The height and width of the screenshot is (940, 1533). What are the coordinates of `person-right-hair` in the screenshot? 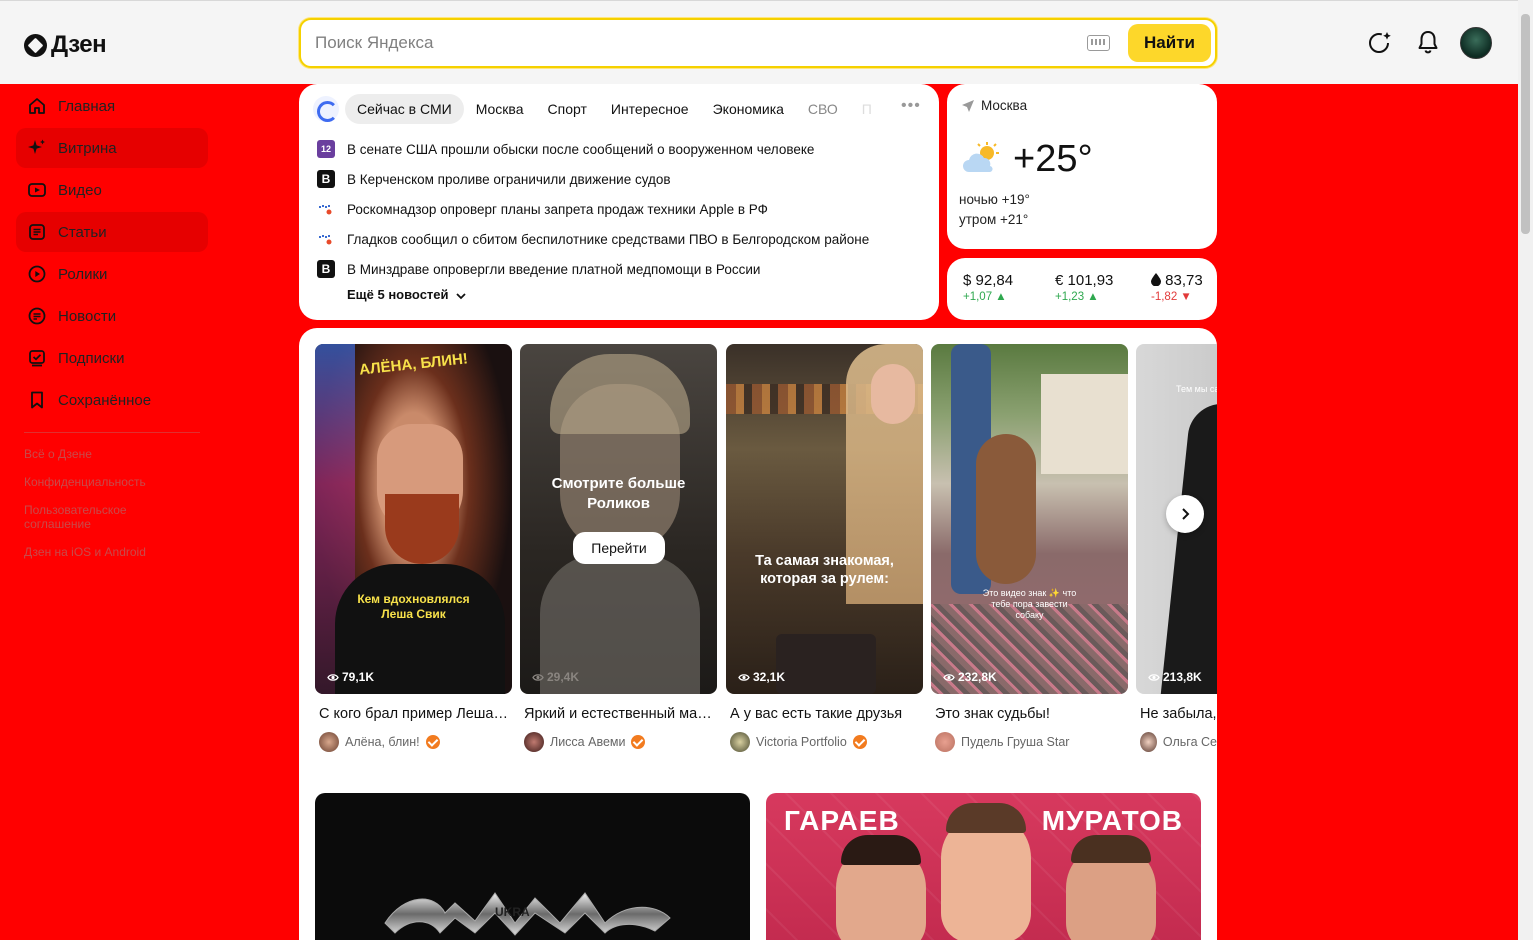 It's located at (1111, 849).